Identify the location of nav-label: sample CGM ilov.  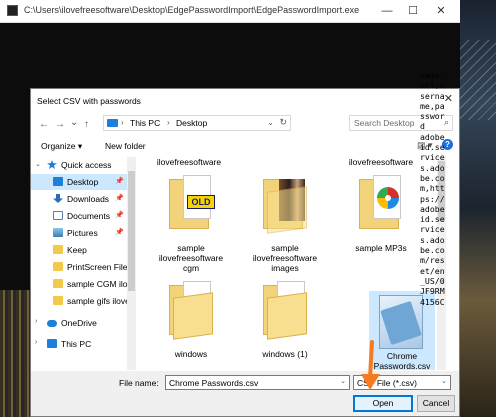
(97, 284).